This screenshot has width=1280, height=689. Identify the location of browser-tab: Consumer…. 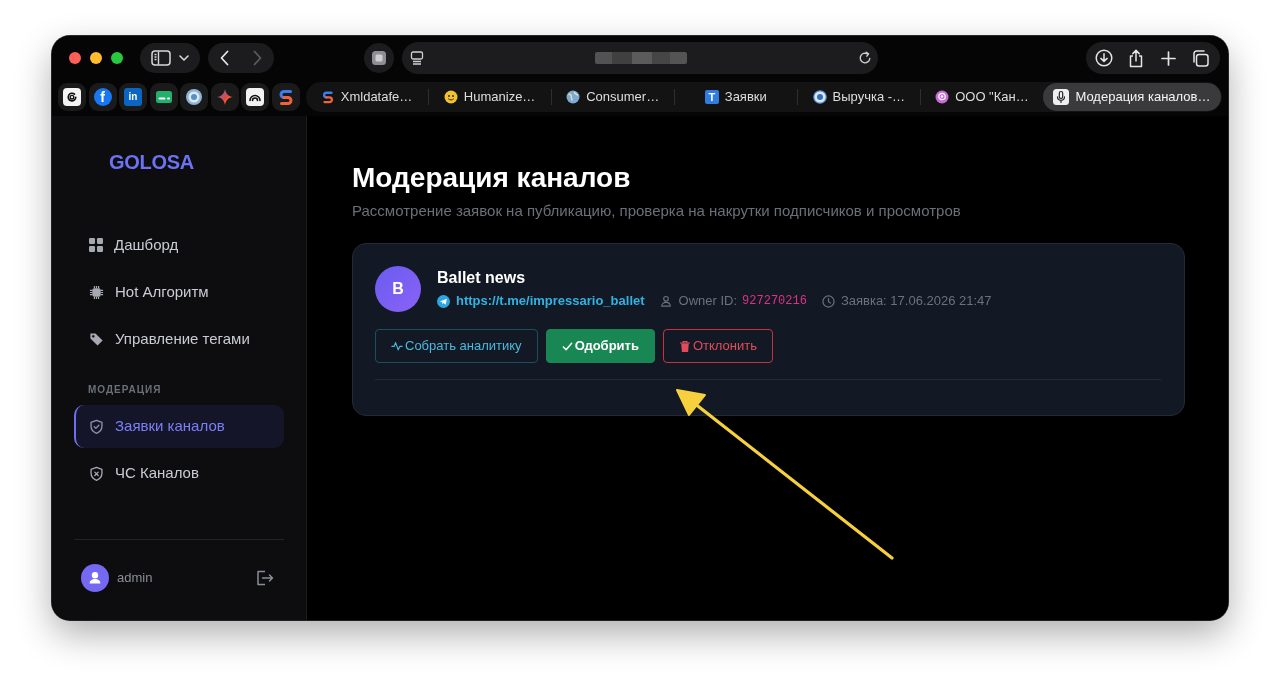
(612, 97).